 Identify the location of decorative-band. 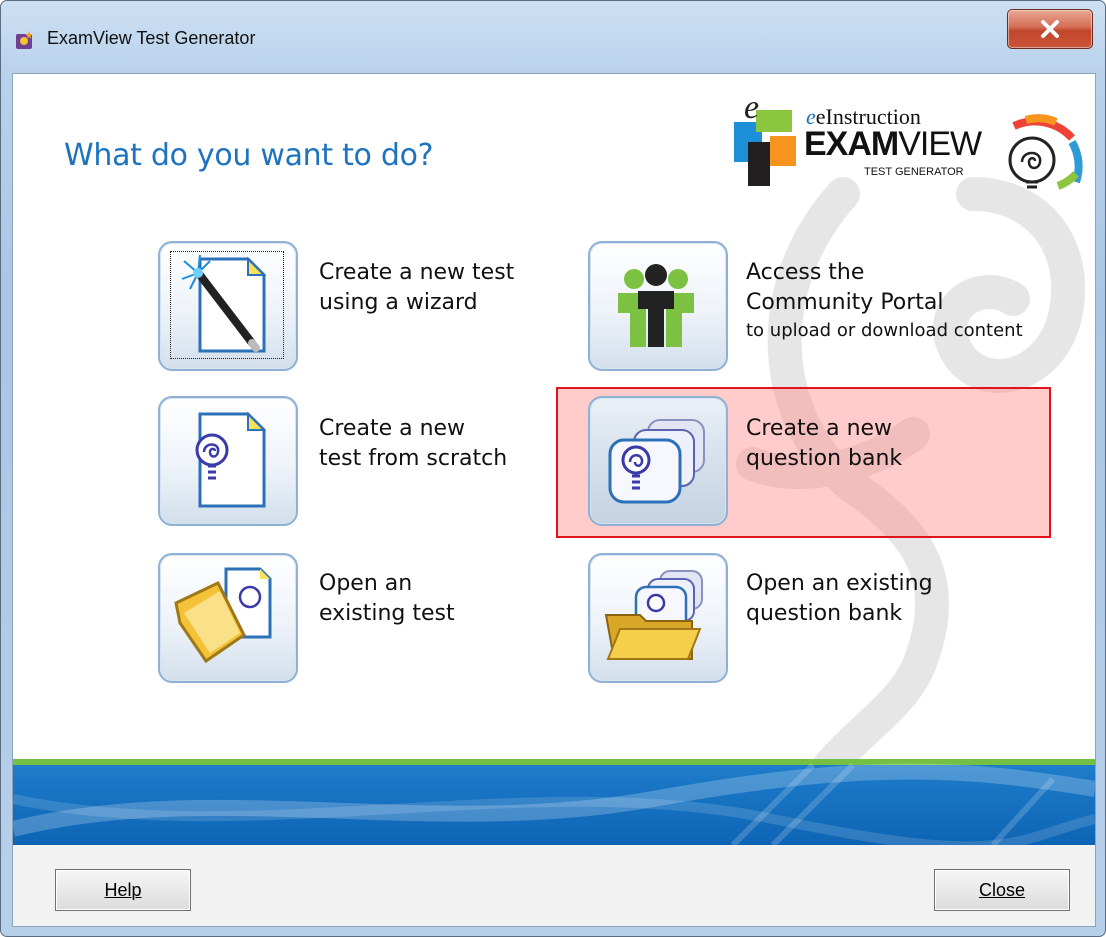
(554, 802).